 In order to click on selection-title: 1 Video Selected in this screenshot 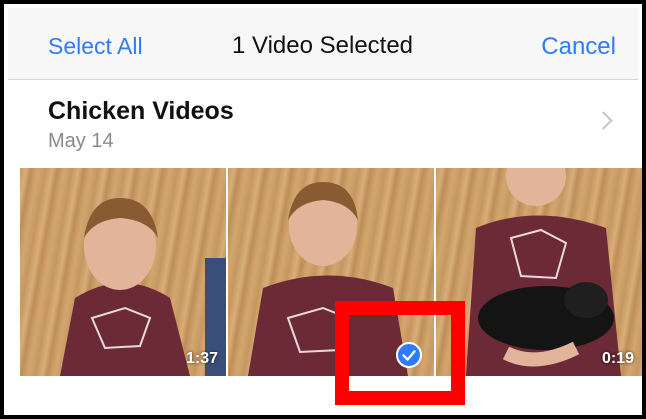, I will do `click(323, 45)`.